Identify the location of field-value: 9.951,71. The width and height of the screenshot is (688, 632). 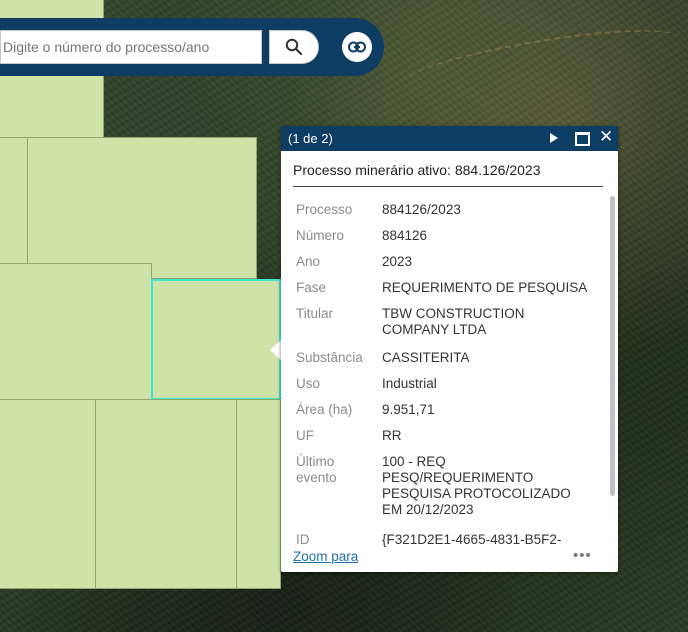
(408, 409).